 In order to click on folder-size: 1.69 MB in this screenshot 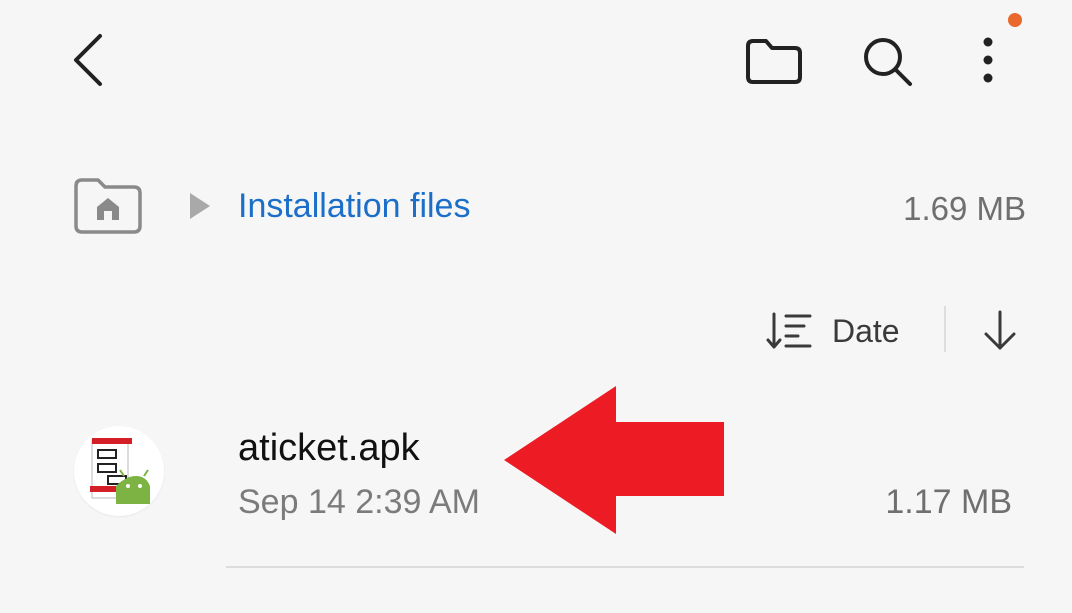, I will do `click(964, 208)`.